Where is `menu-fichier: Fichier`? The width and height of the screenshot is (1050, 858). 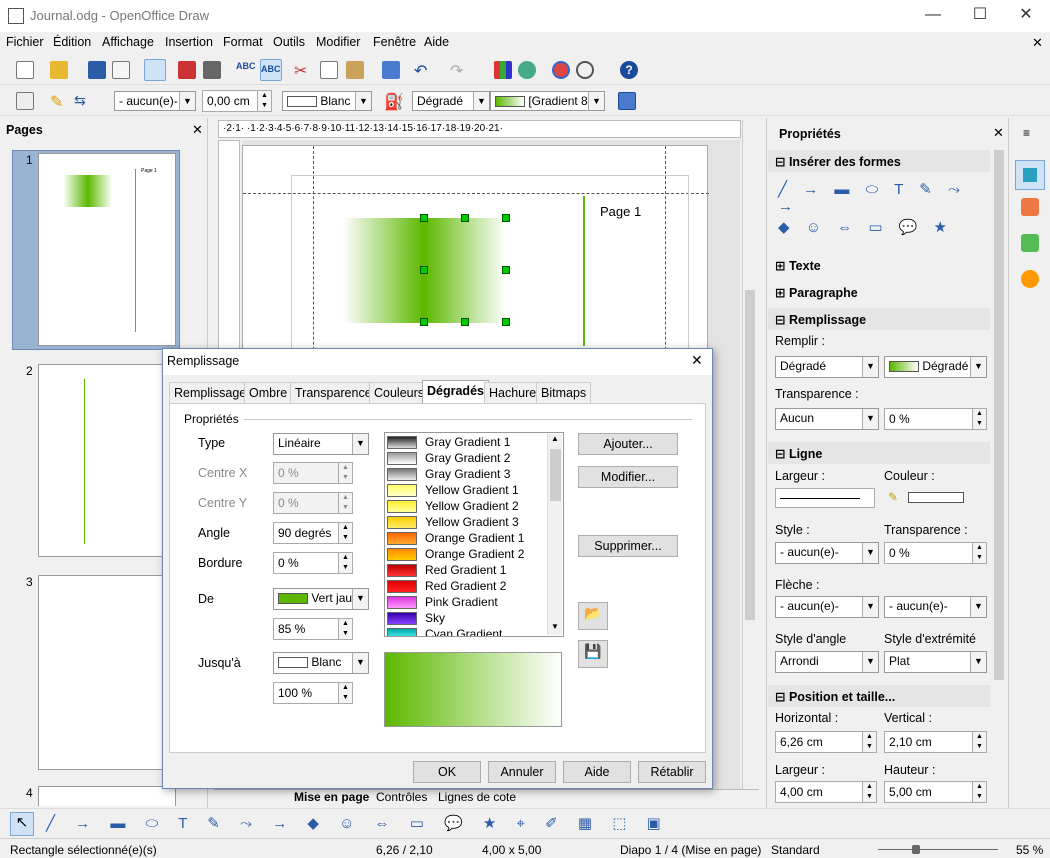
menu-fichier: Fichier is located at coordinates (25, 42).